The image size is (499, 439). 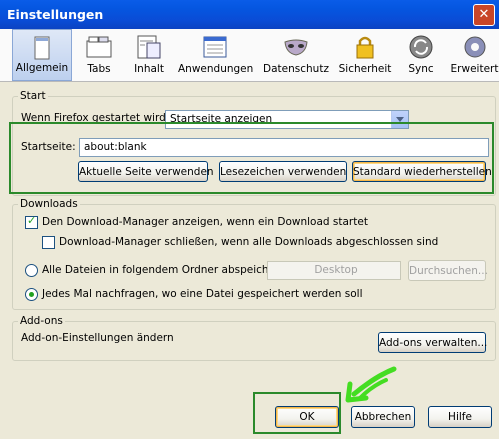 What do you see at coordinates (33, 96) in the screenshot?
I see `start-group-label: Start` at bounding box center [33, 96].